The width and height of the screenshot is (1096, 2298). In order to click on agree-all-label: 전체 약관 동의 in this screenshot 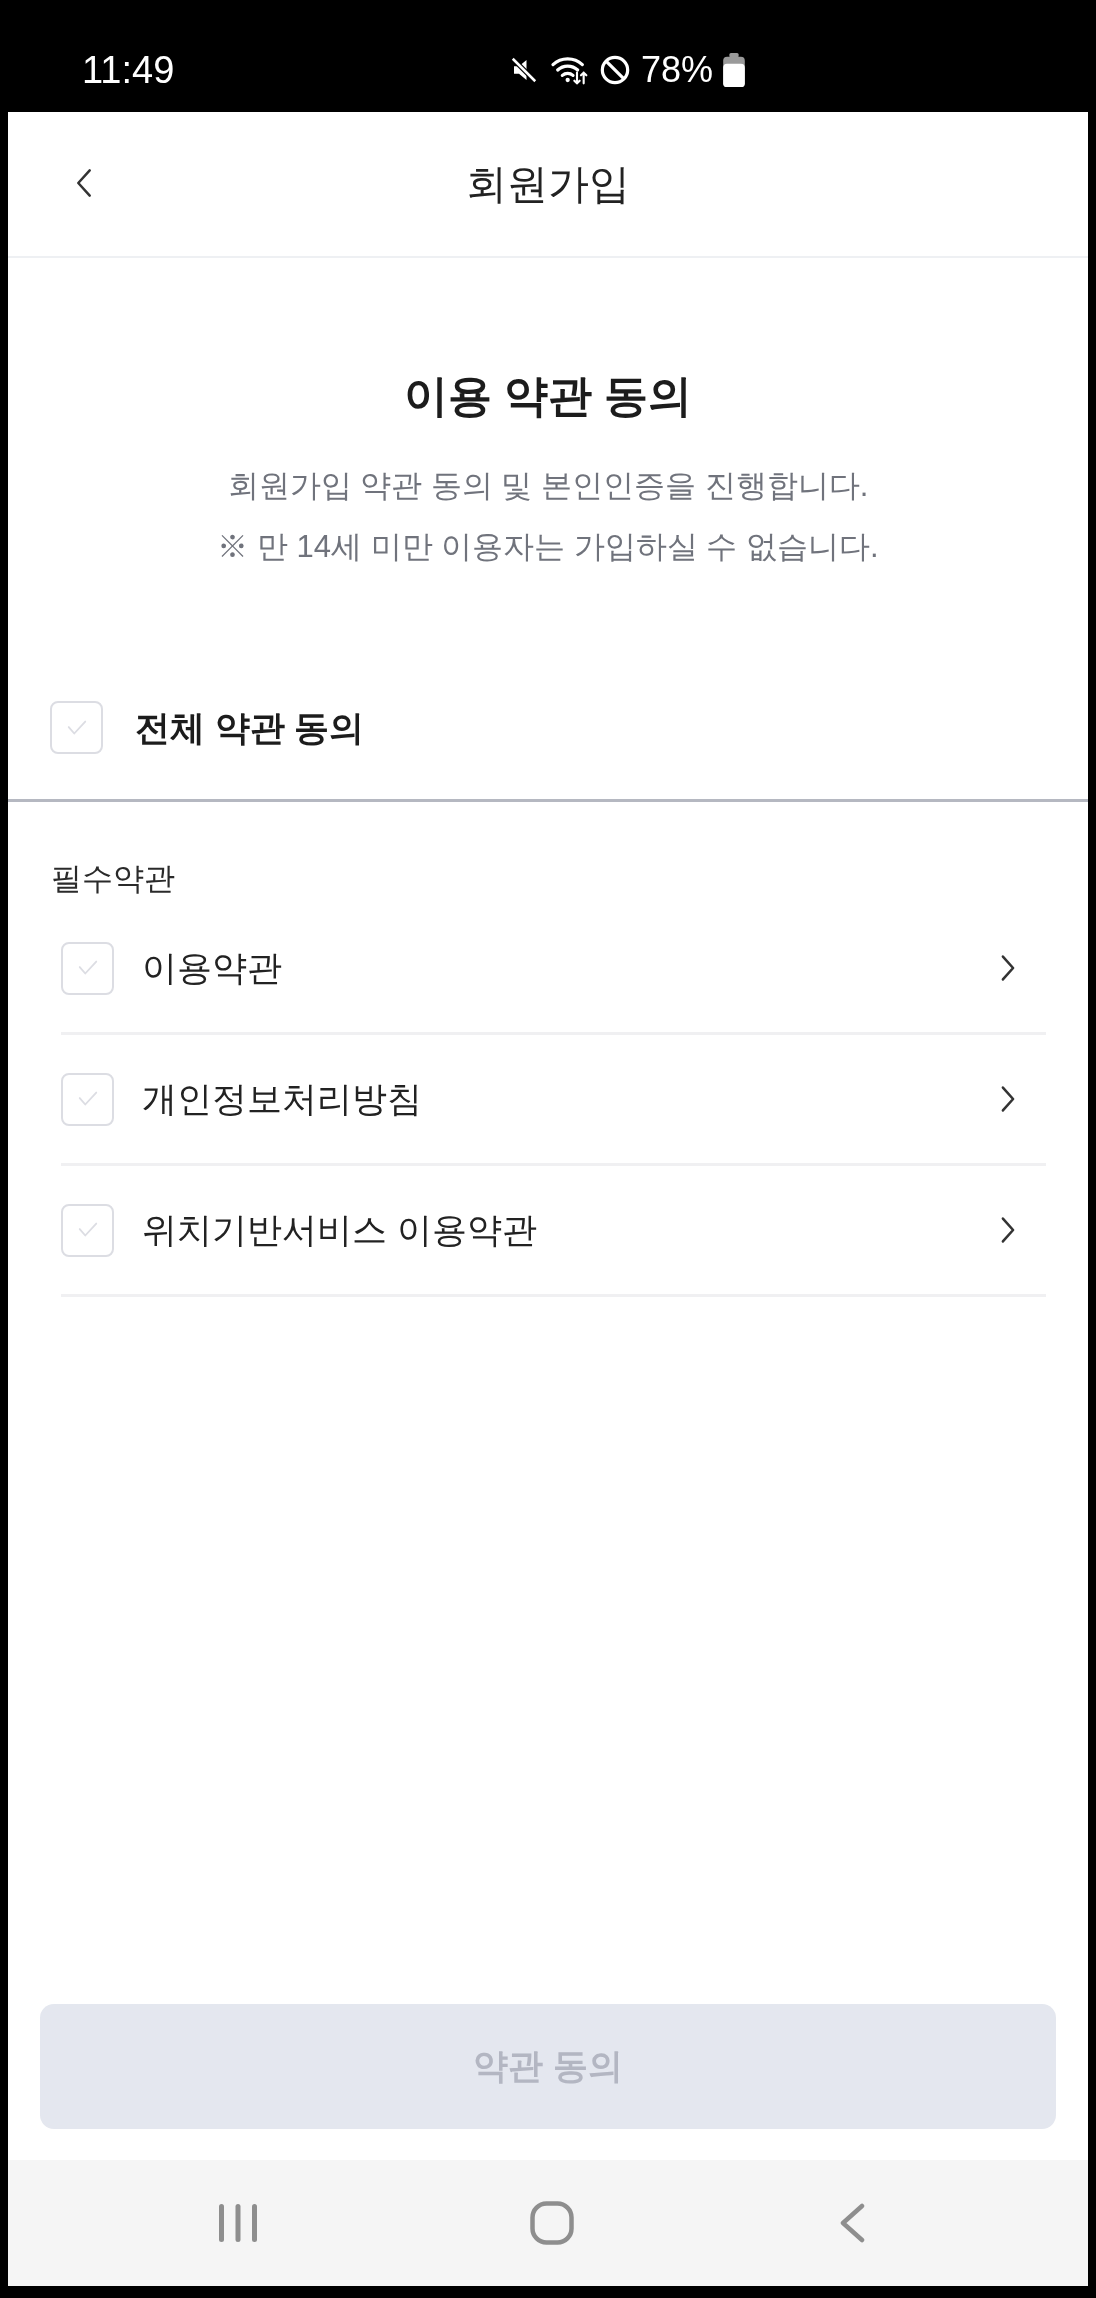, I will do `click(250, 727)`.